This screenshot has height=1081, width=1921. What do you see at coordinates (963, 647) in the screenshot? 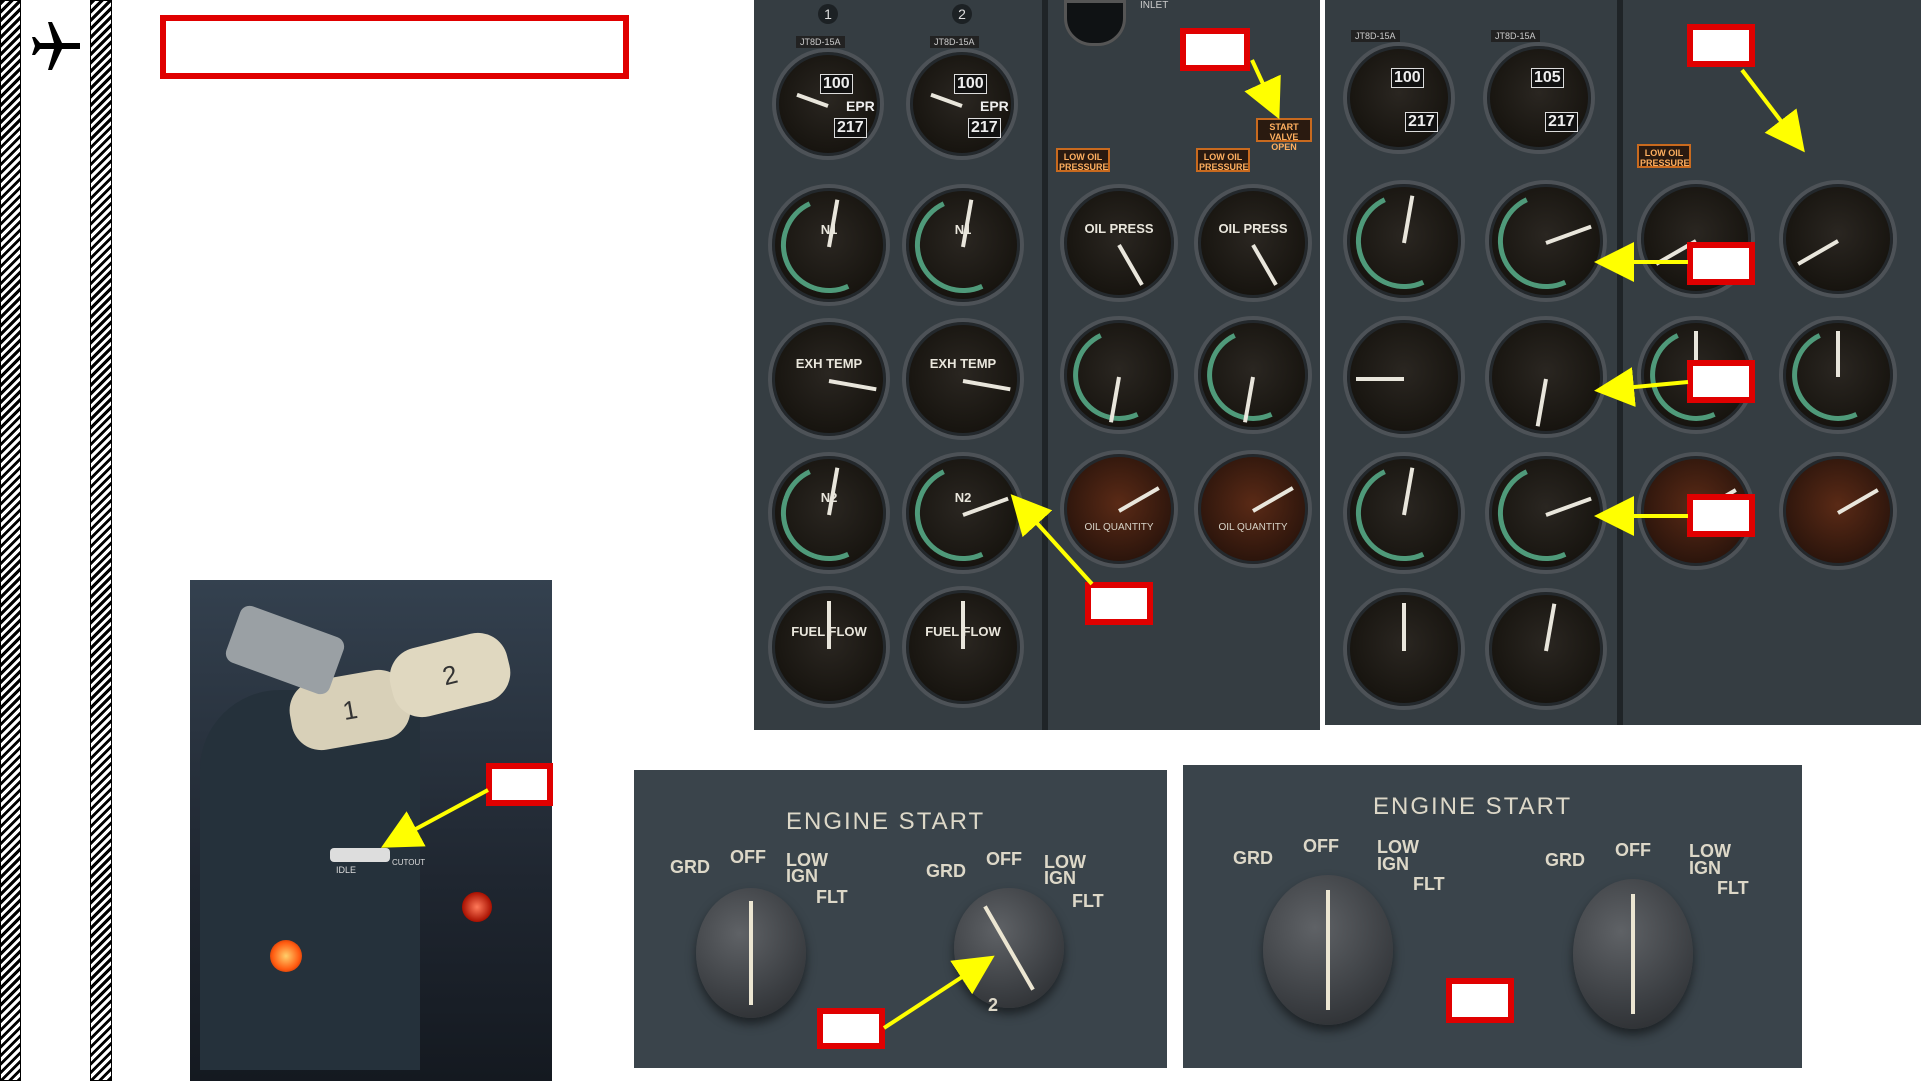
I see `fuel-flow-gauge-2: FUEL FLOW` at bounding box center [963, 647].